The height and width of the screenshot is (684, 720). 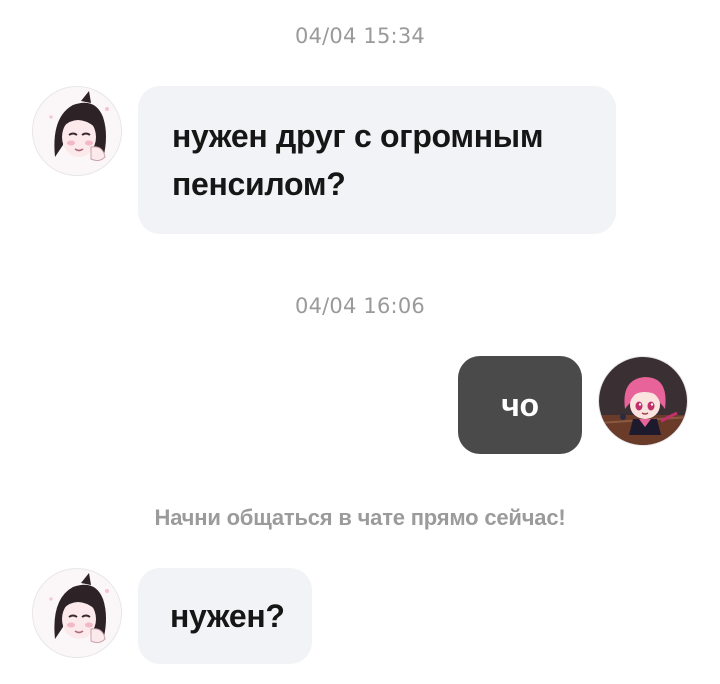 I want to click on incoming-message-bubble: нужен друг с огромным пенсилом?, so click(x=377, y=160).